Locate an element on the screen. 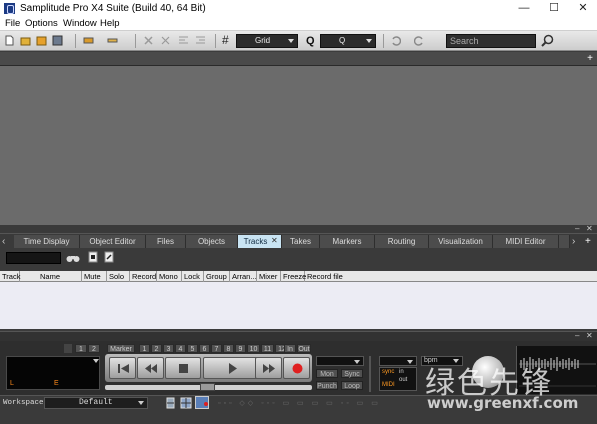 The image size is (597, 424). menu-help: Help is located at coordinates (110, 23).